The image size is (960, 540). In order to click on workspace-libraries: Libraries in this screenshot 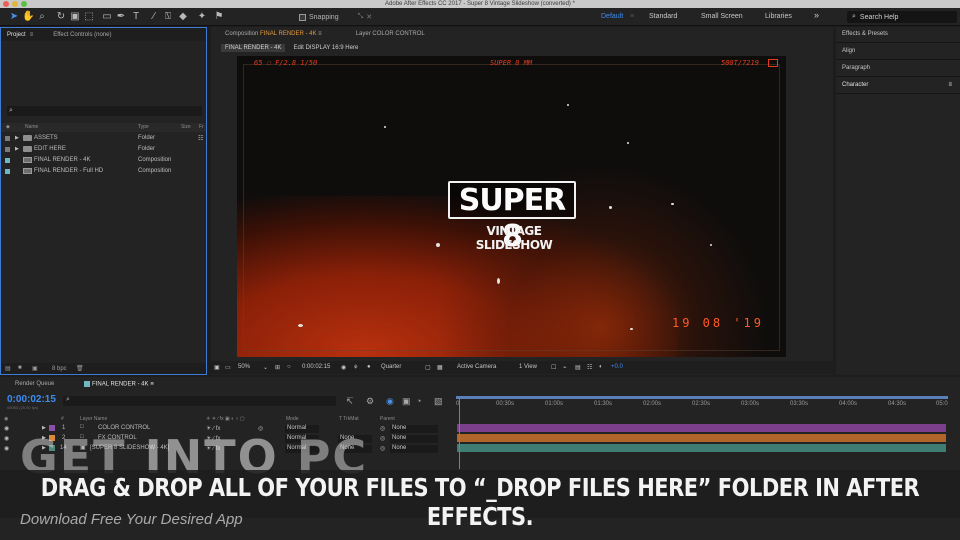, I will do `click(778, 16)`.